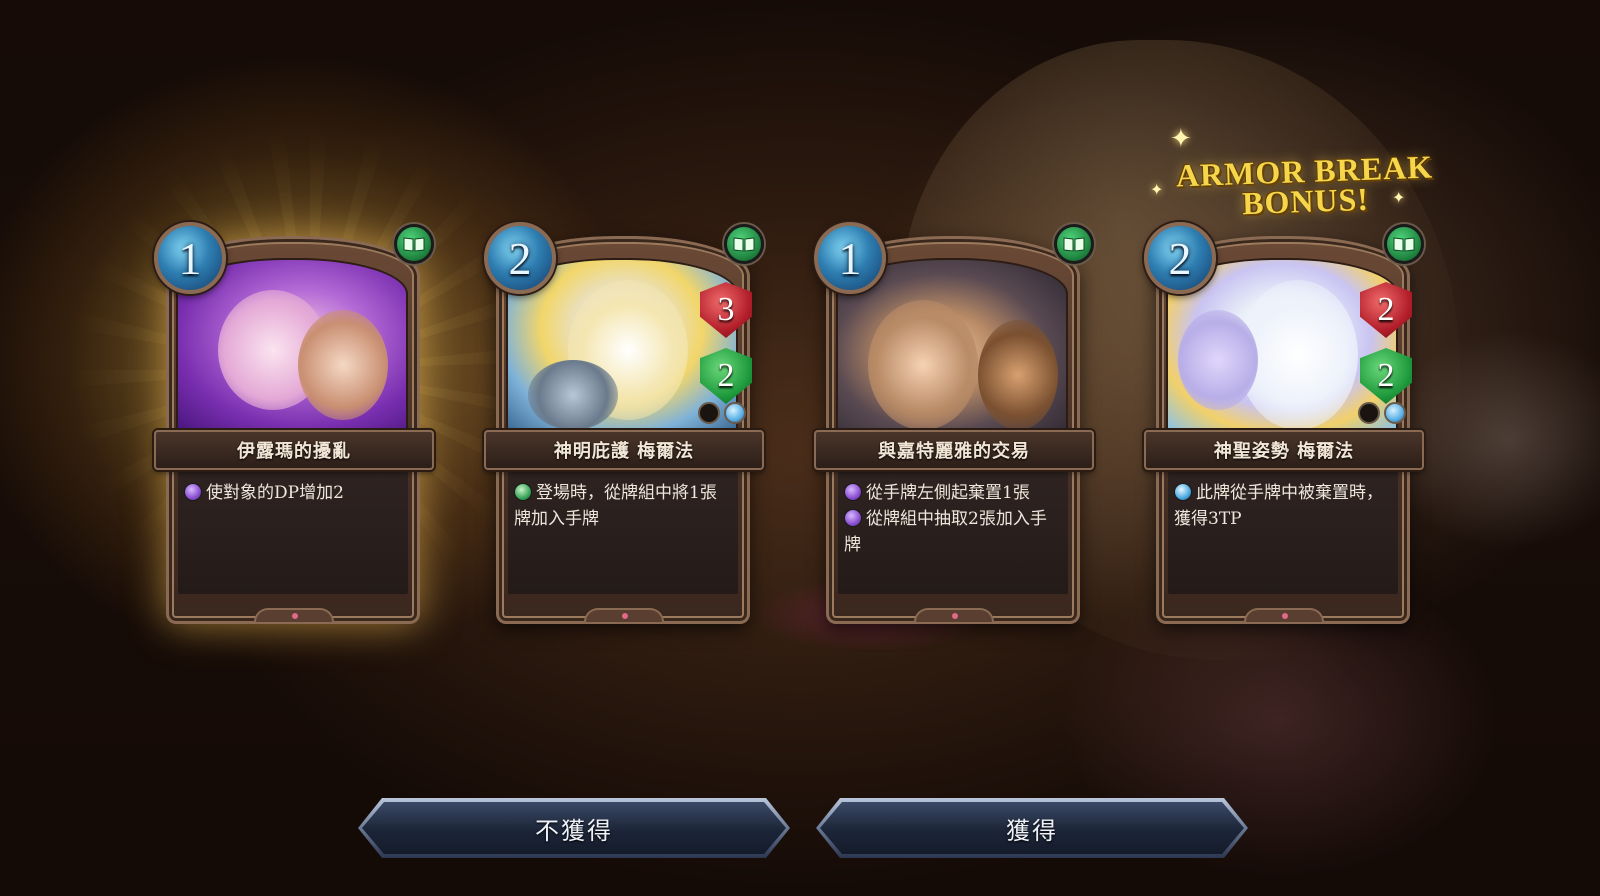 The height and width of the screenshot is (896, 1600). Describe the element at coordinates (623, 533) in the screenshot. I see `card-text: 登場時，從牌組中將1張牌加入手牌` at that location.